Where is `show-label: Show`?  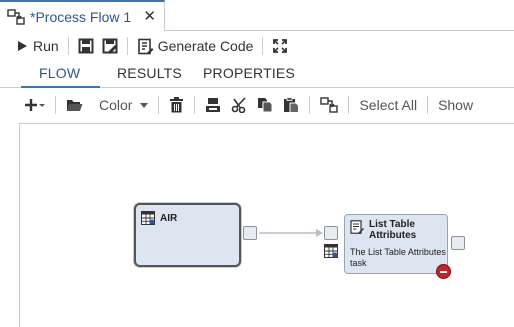 show-label: Show is located at coordinates (456, 105).